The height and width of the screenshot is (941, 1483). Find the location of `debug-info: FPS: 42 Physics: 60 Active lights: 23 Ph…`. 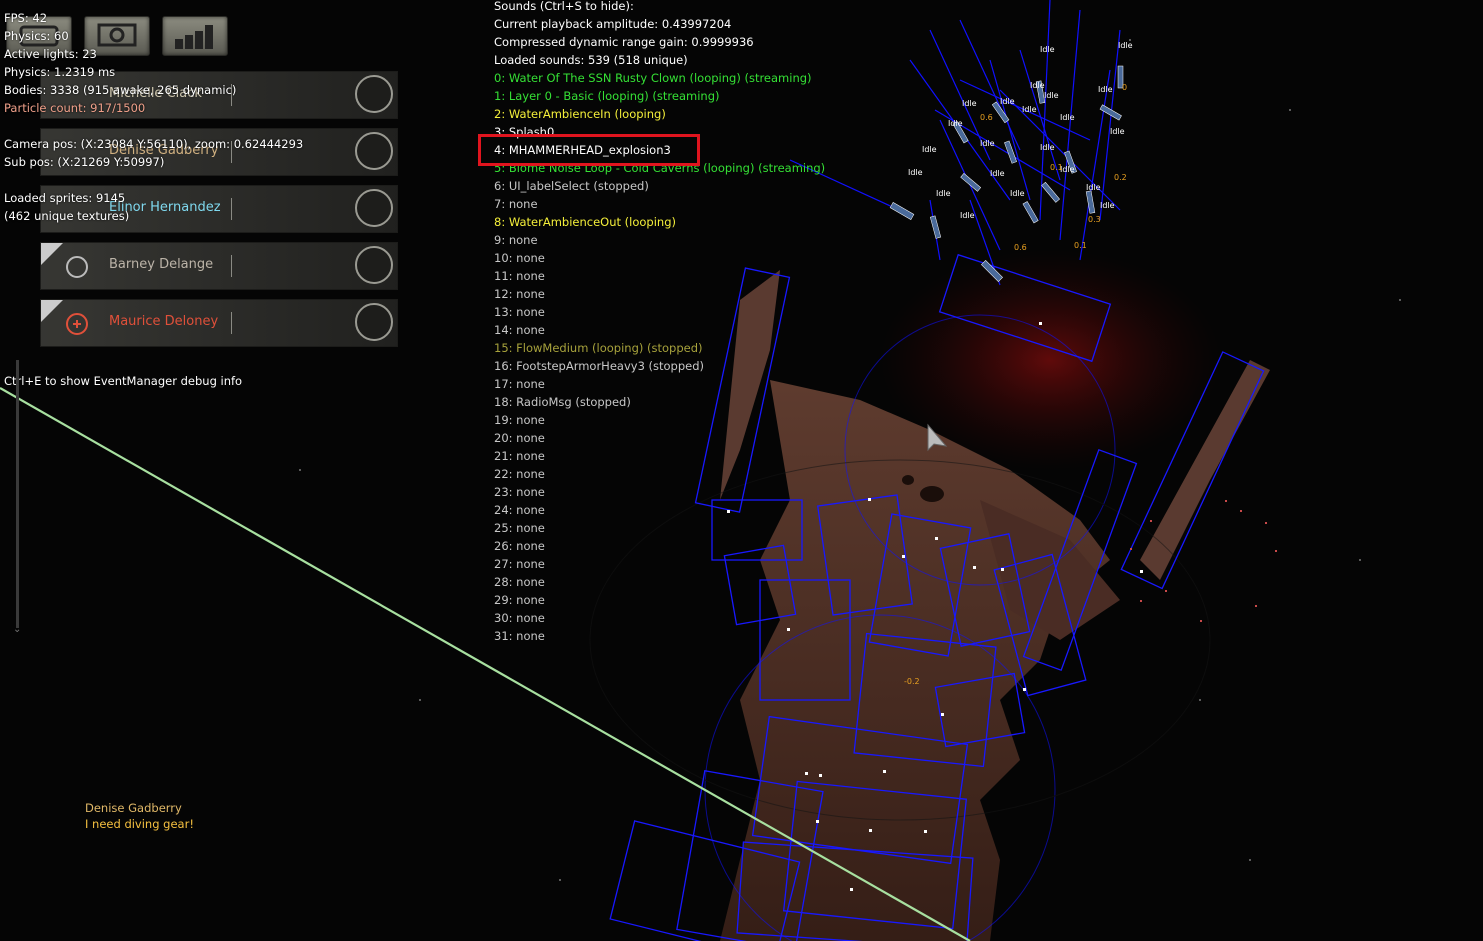

debug-info: FPS: 42 Physics: 60 Active lights: 23 Ph… is located at coordinates (153, 117).